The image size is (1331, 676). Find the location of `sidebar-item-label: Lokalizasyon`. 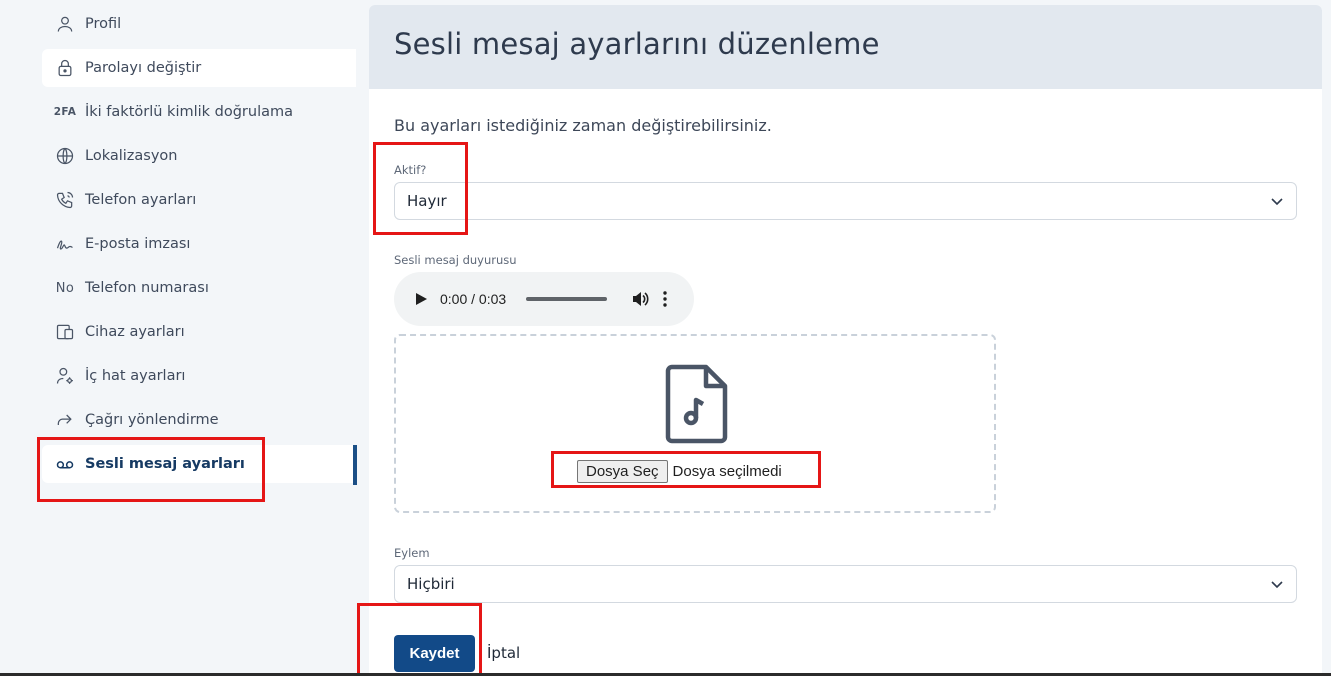

sidebar-item-label: Lokalizasyon is located at coordinates (131, 156).